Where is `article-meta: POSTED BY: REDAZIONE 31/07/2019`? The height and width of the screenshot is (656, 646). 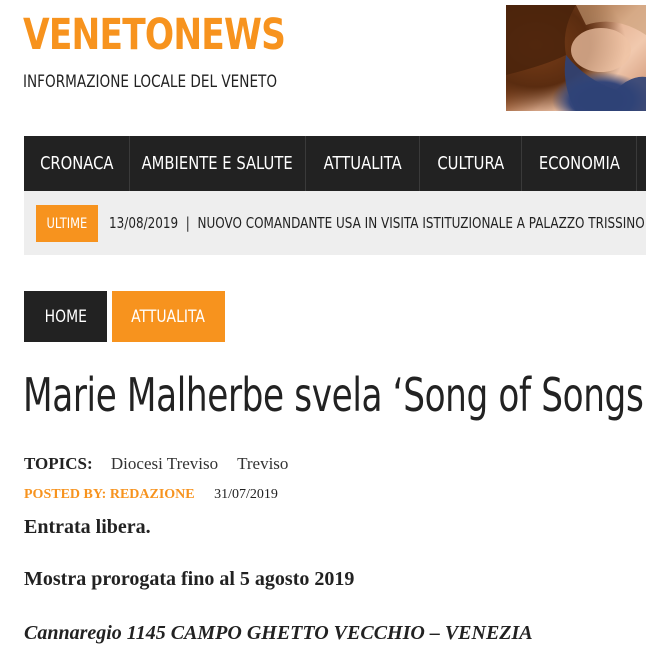 article-meta: POSTED BY: REDAZIONE 31/07/2019 is located at coordinates (151, 495).